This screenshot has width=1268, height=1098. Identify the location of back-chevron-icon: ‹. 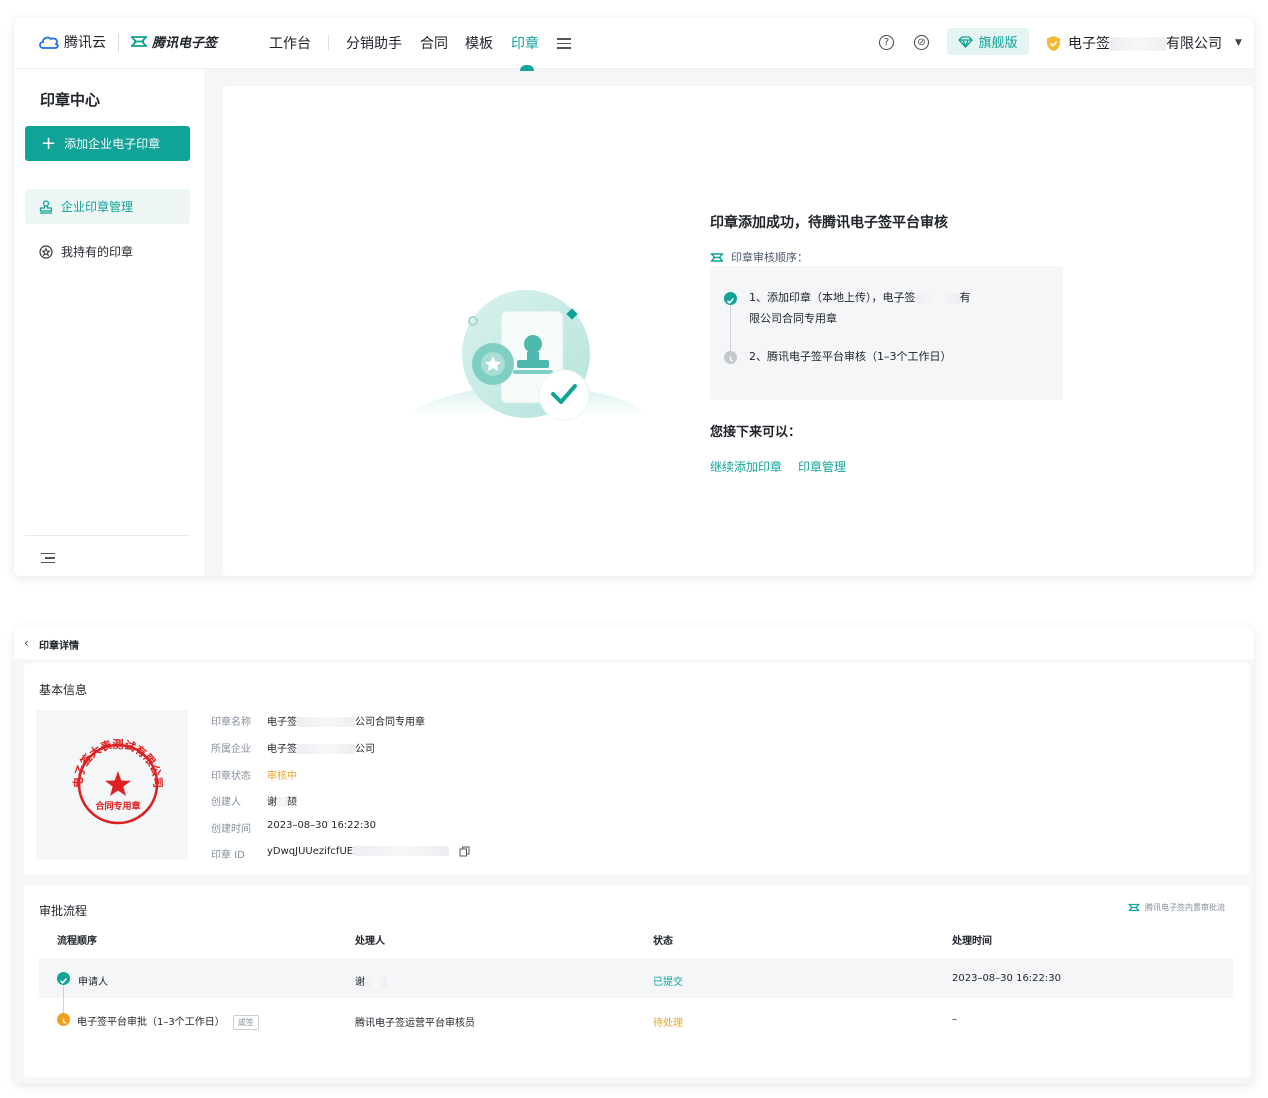
(26, 643).